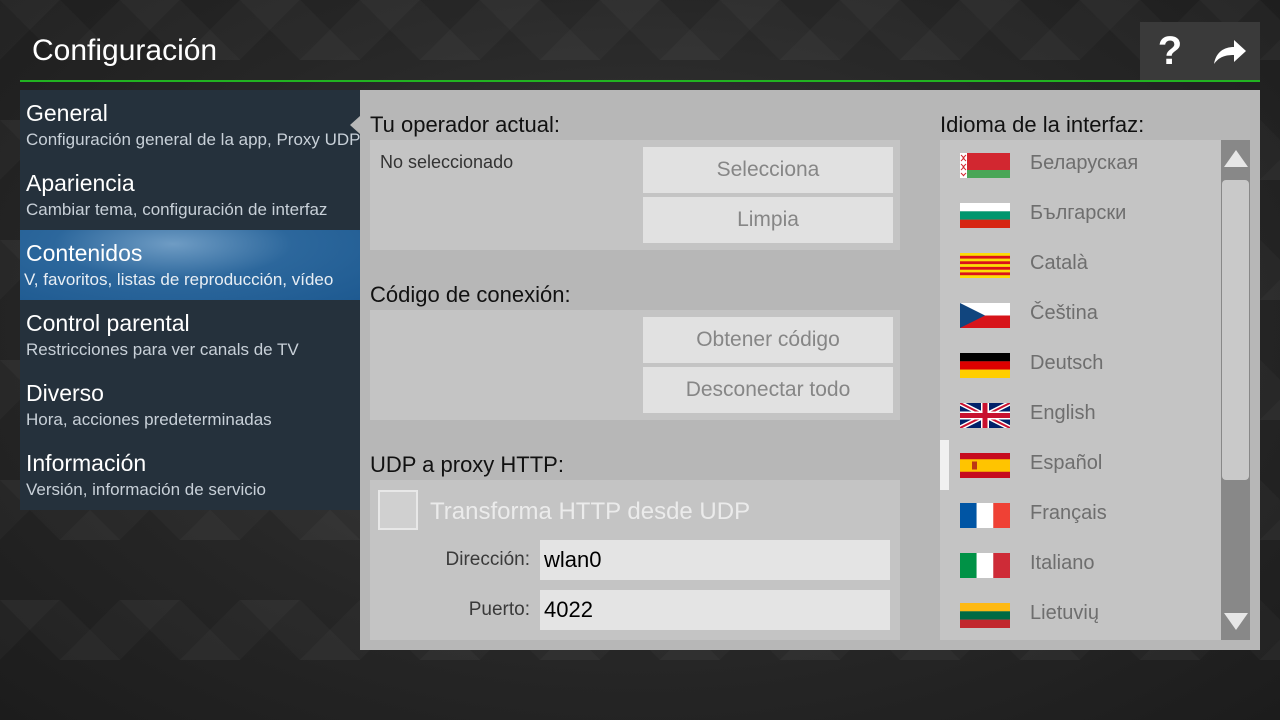 Image resolution: width=1280 pixels, height=720 pixels. What do you see at coordinates (985, 615) in the screenshot?
I see `lithuania-flag-icon` at bounding box center [985, 615].